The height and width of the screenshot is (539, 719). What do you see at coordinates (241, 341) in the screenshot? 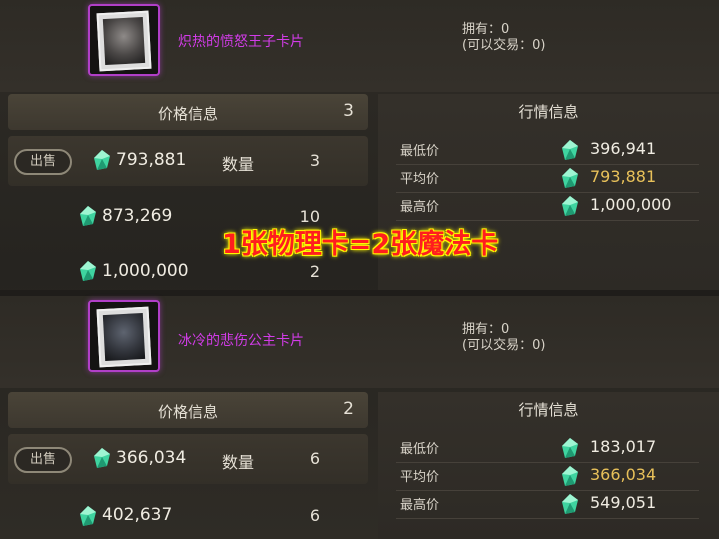
I see `card-name: 冰冷的悲伤公主卡片` at bounding box center [241, 341].